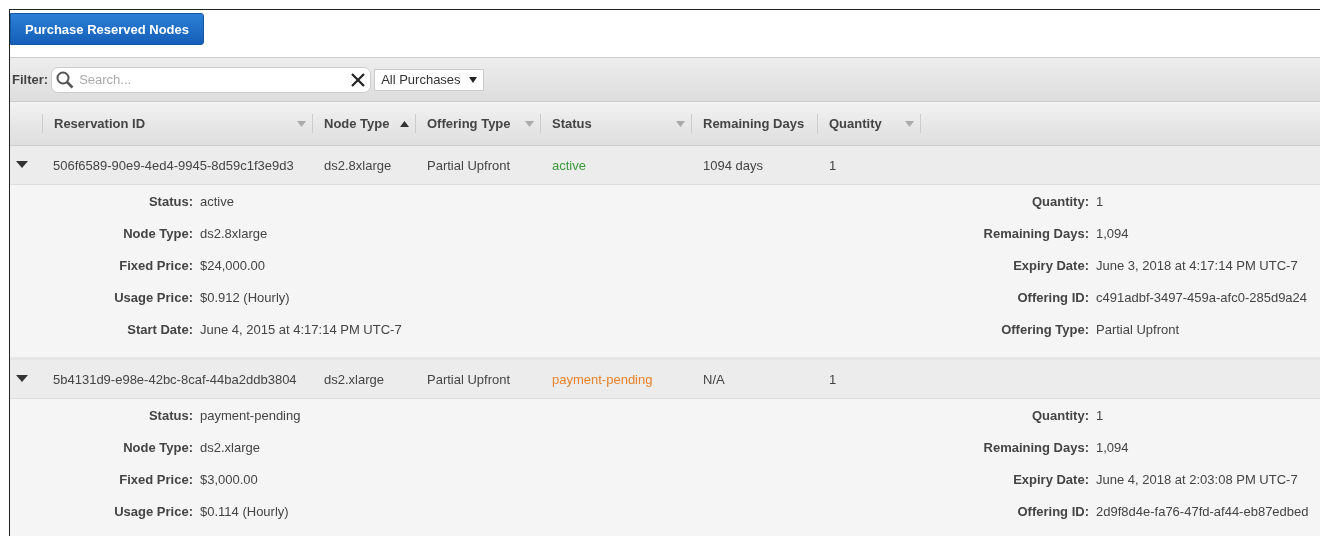  I want to click on column-header: Offering Type, so click(478, 123).